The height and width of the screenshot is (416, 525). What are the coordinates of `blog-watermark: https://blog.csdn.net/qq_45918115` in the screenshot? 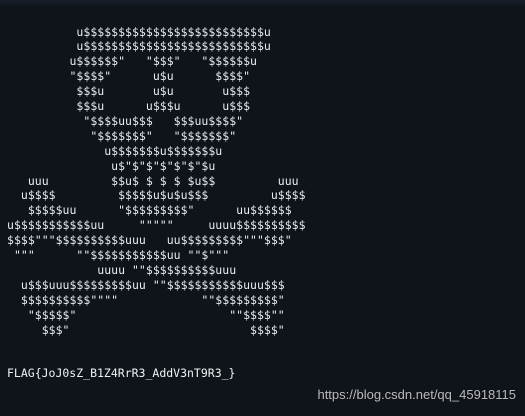 It's located at (416, 394).